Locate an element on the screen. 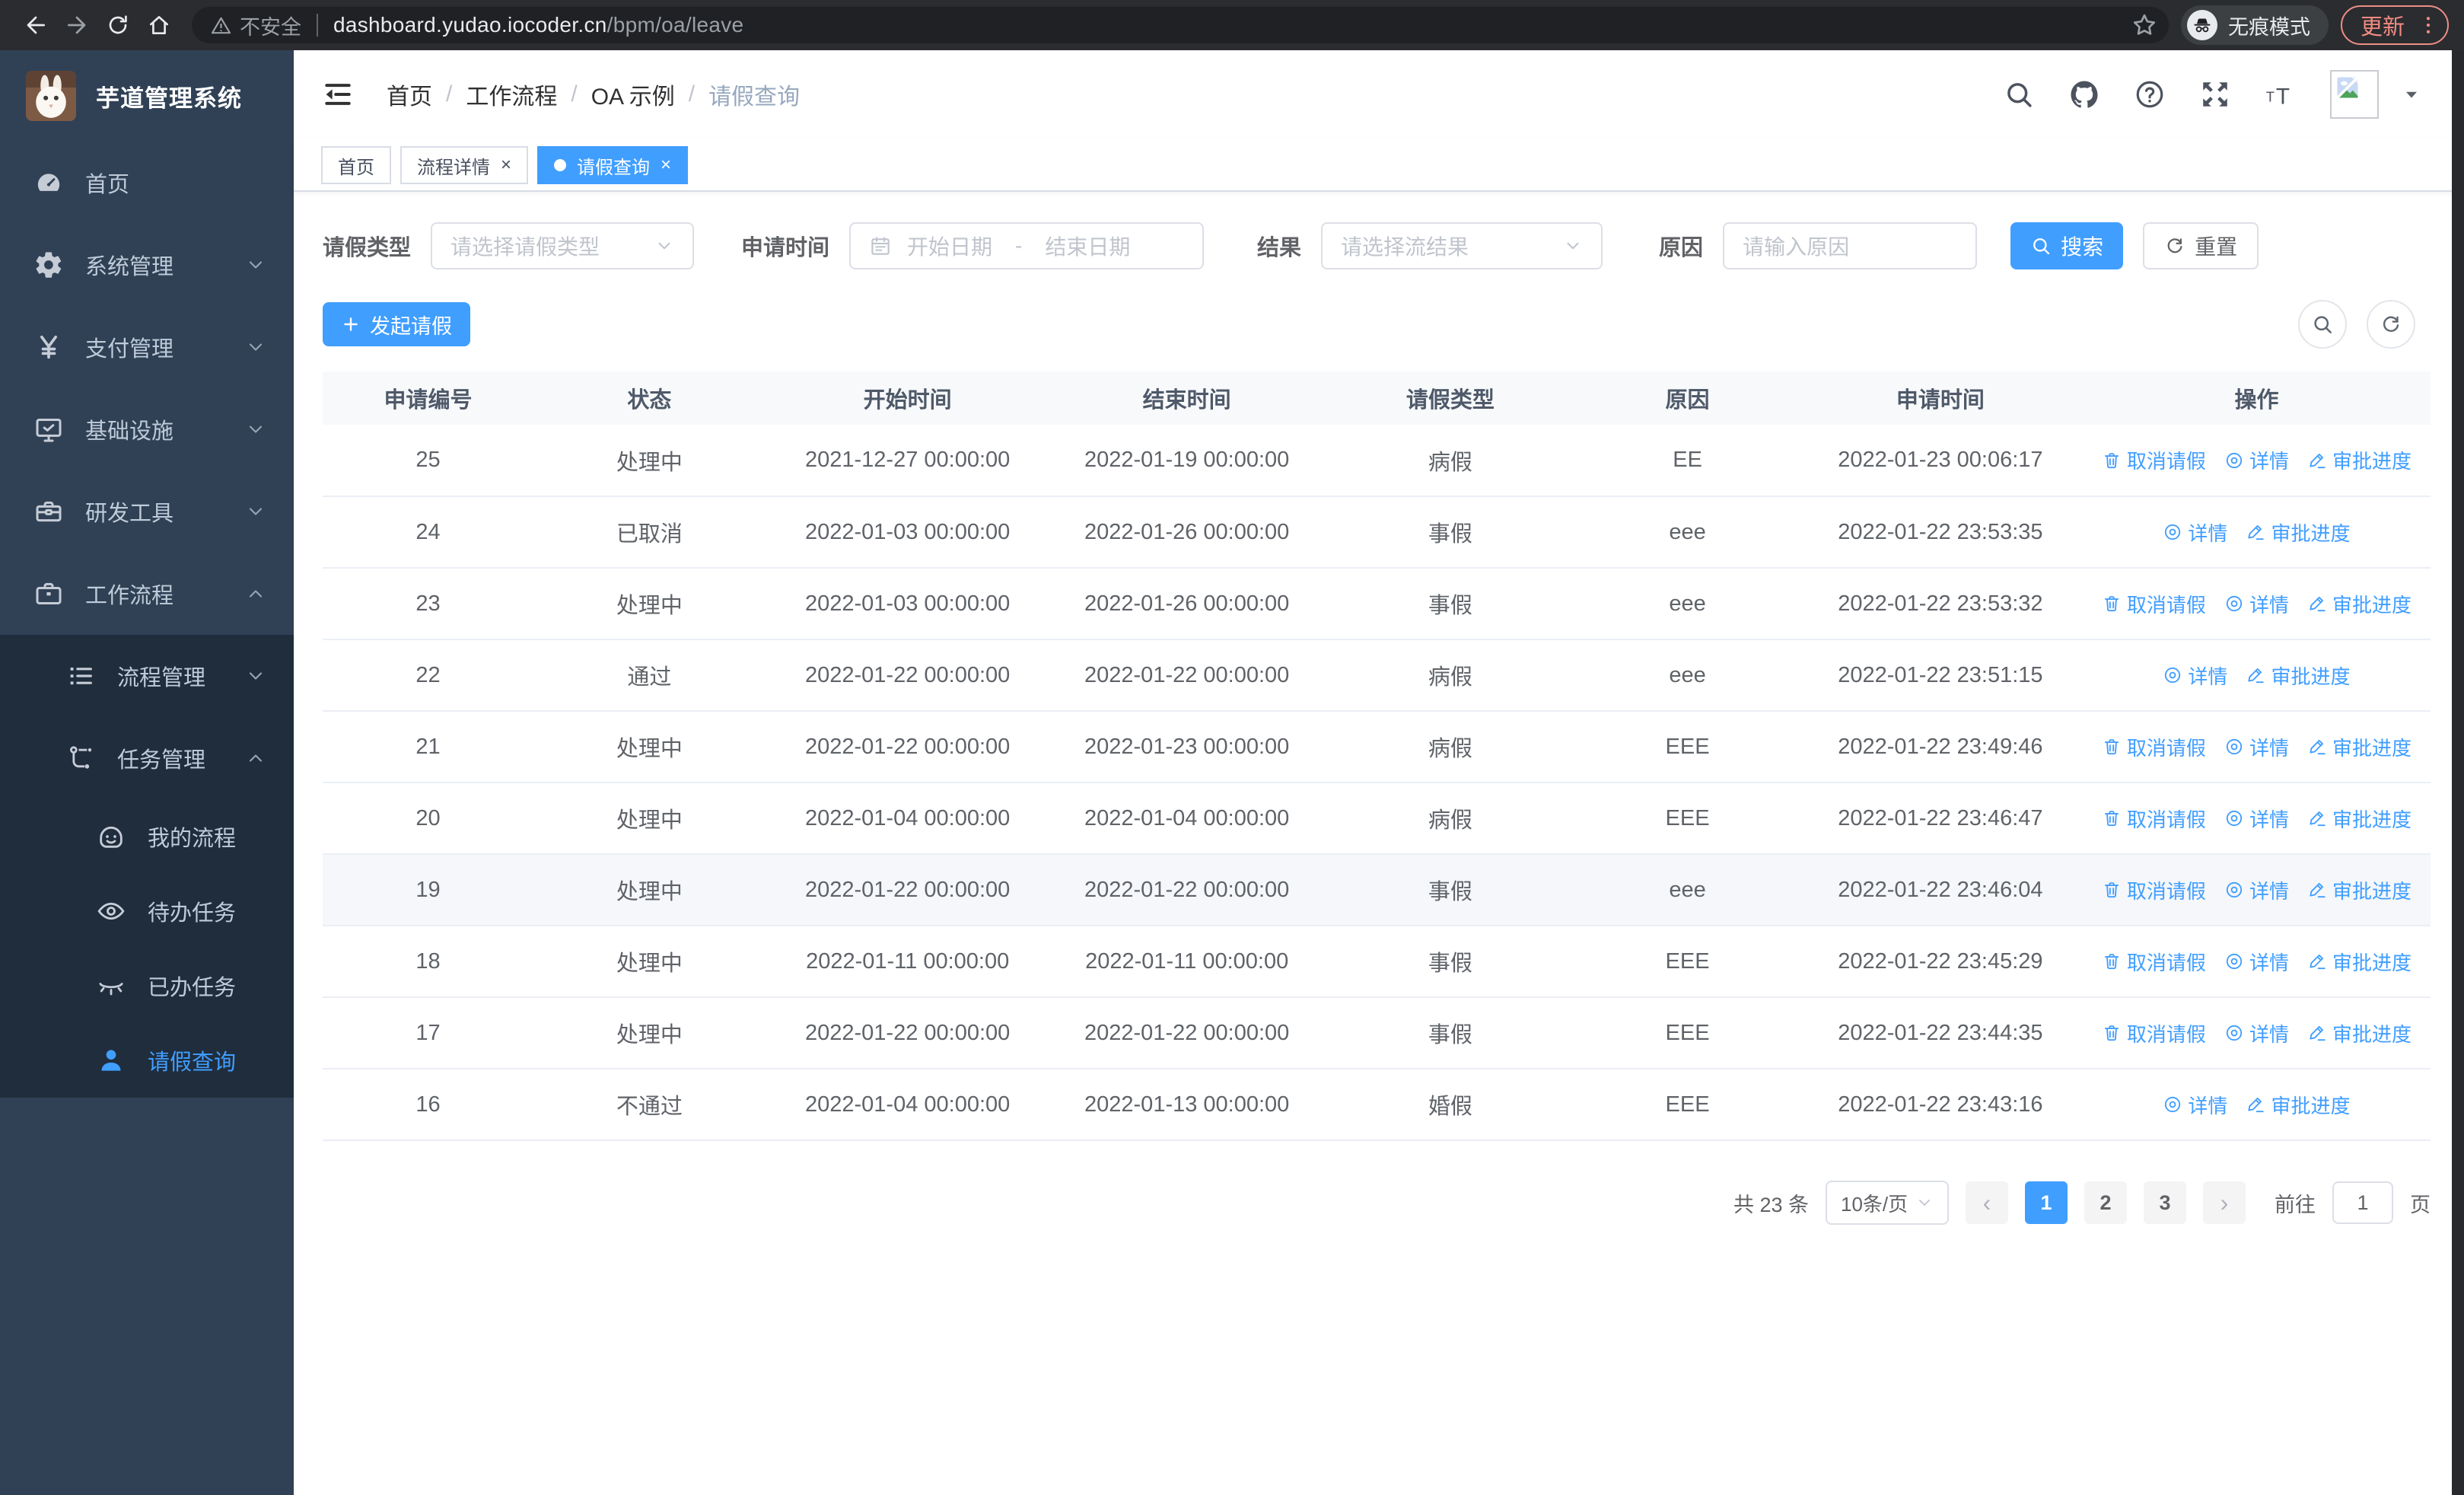 This screenshot has width=2464, height=1495. tab-请假查询: 请假查询 × is located at coordinates (613, 165).